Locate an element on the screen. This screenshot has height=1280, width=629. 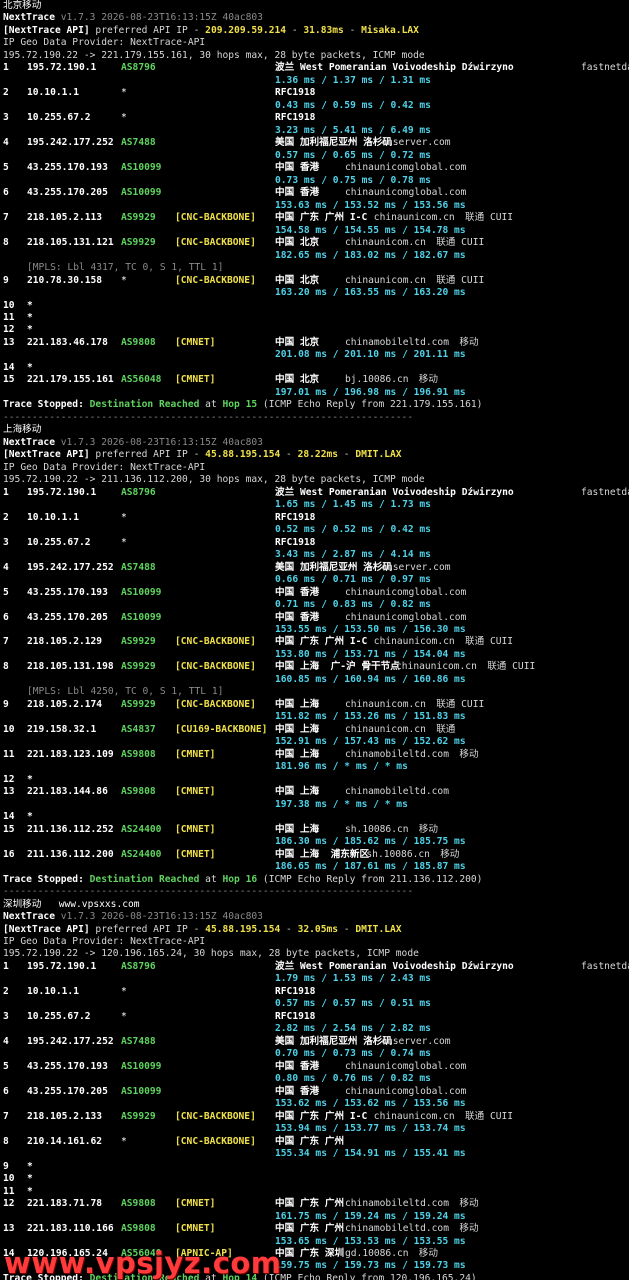
hop-rtt: 0.80 ms / 0.76 ms / 0.82 ms is located at coordinates (353, 1079).